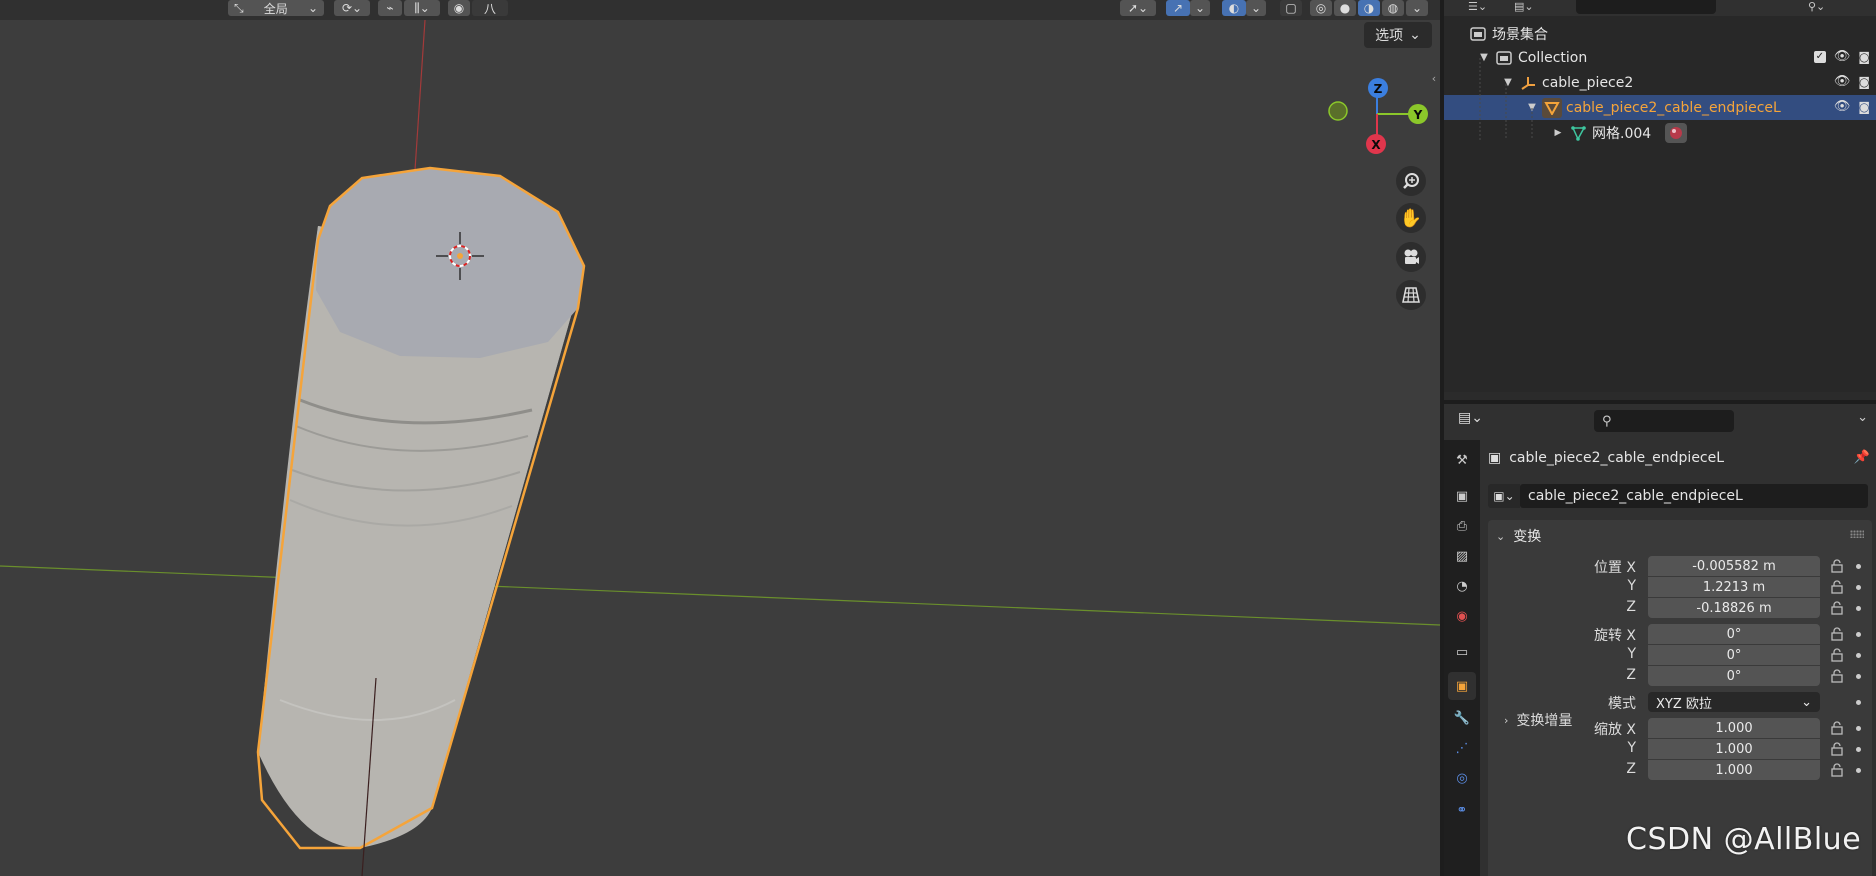 The width and height of the screenshot is (1876, 876). What do you see at coordinates (1462, 586) in the screenshot?
I see `tab-scene: ◔` at bounding box center [1462, 586].